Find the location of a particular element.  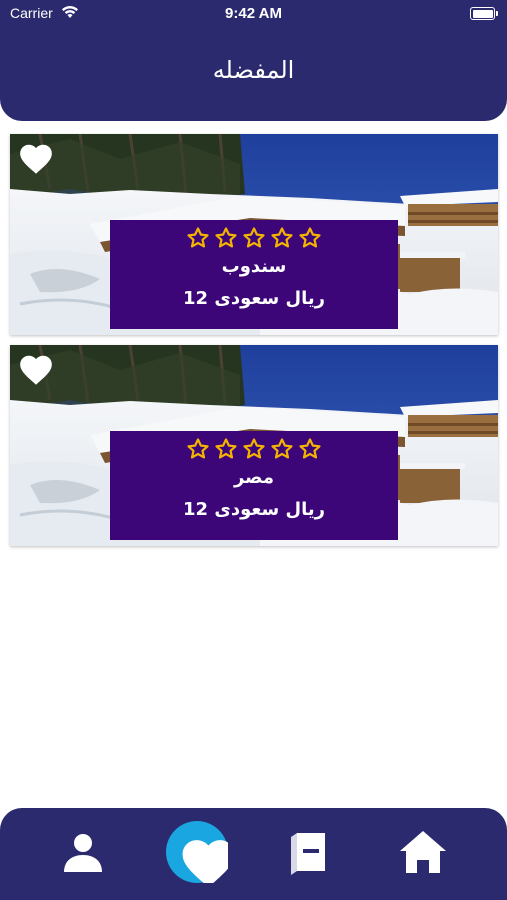

card-info-panel: سندوب ريال سعودى 12 is located at coordinates (254, 274).